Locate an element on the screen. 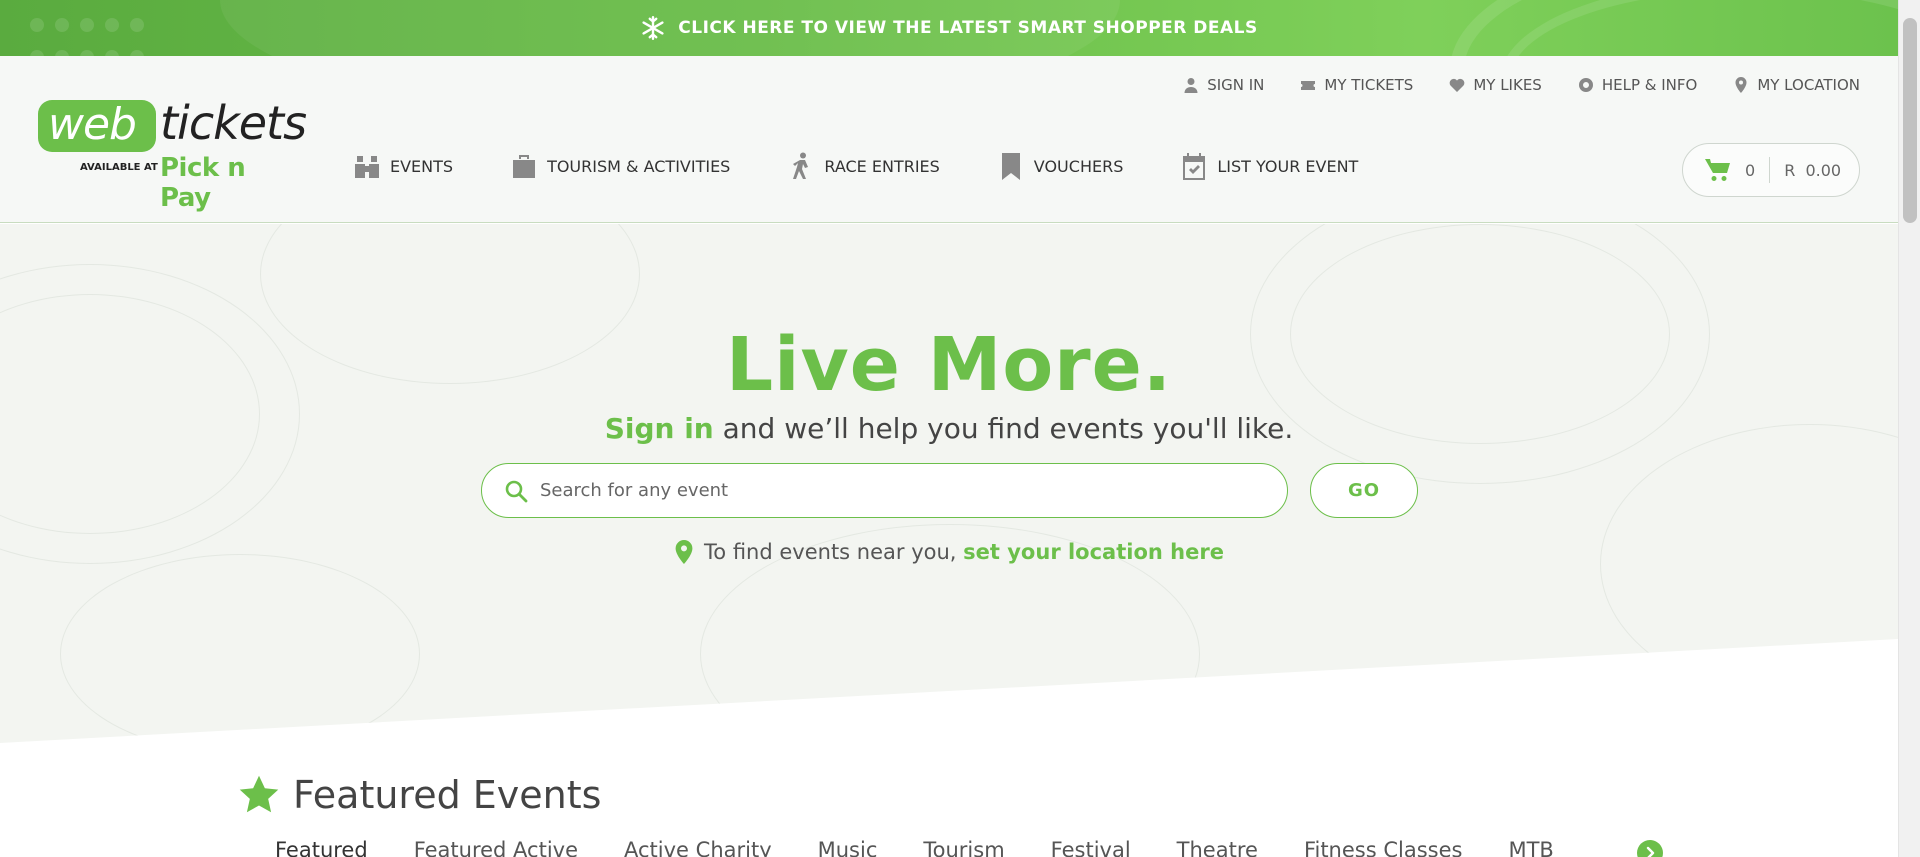 The height and width of the screenshot is (857, 1920). lifebuoy-icon is located at coordinates (1585, 85).